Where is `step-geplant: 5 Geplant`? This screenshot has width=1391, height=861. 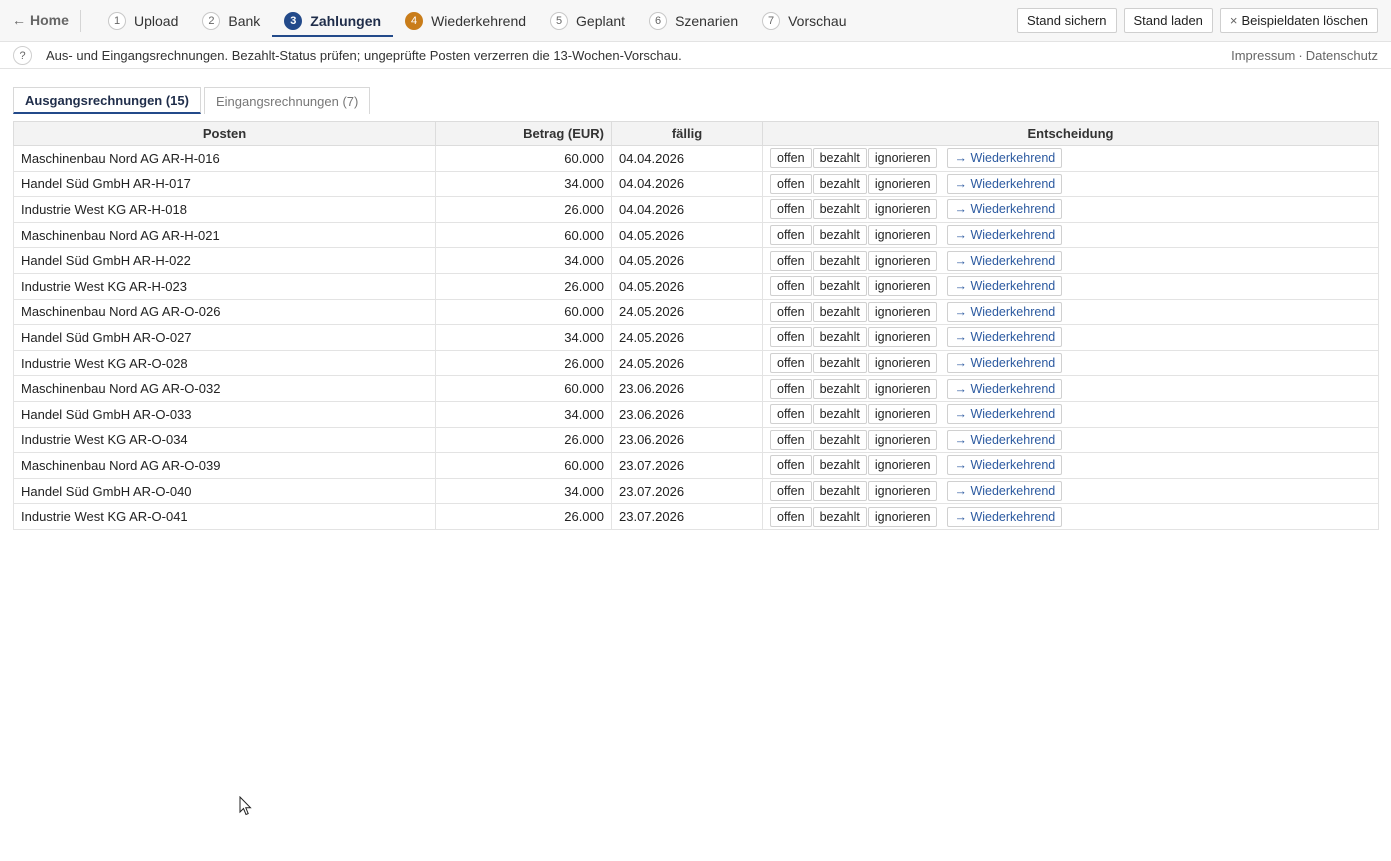
step-geplant: 5 Geplant is located at coordinates (587, 21).